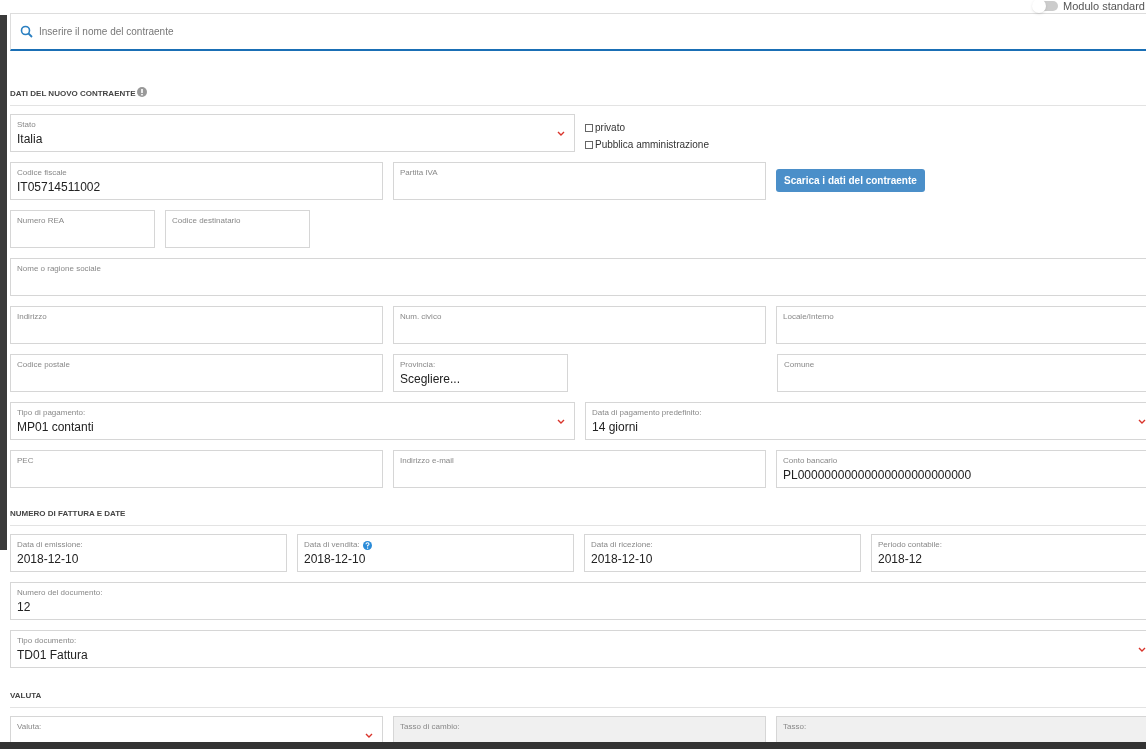  I want to click on field-label: Comune, so click(799, 365).